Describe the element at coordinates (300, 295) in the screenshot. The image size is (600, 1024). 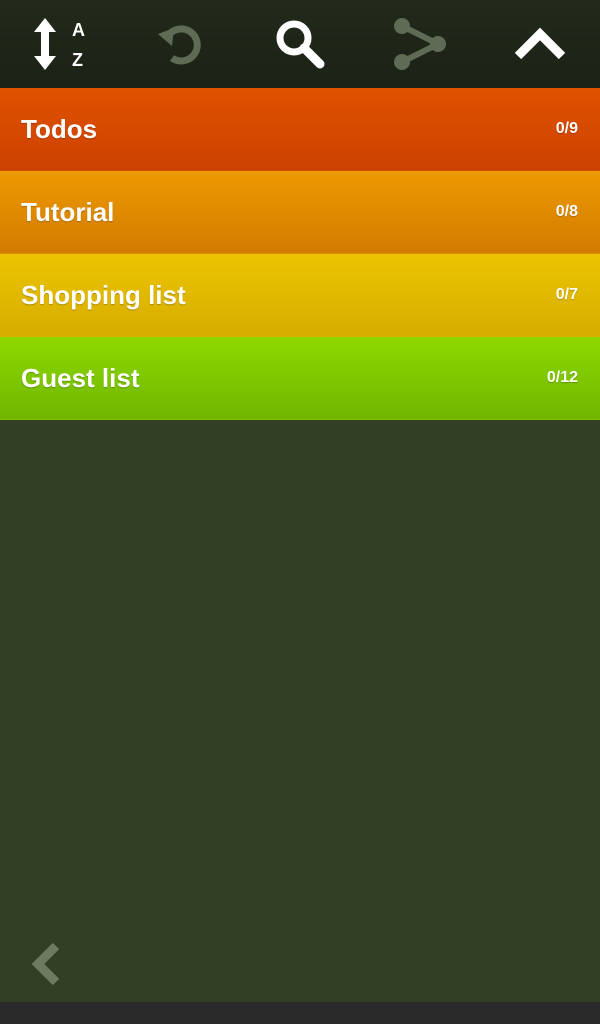
I see `list-item-shopping-list: Shopping list 0/7` at that location.